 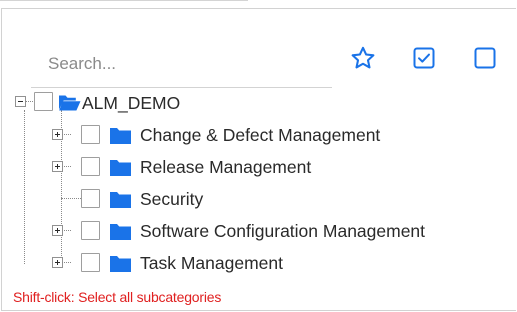 I want to click on tree-label-root: ALM_DEMO, so click(x=131, y=103).